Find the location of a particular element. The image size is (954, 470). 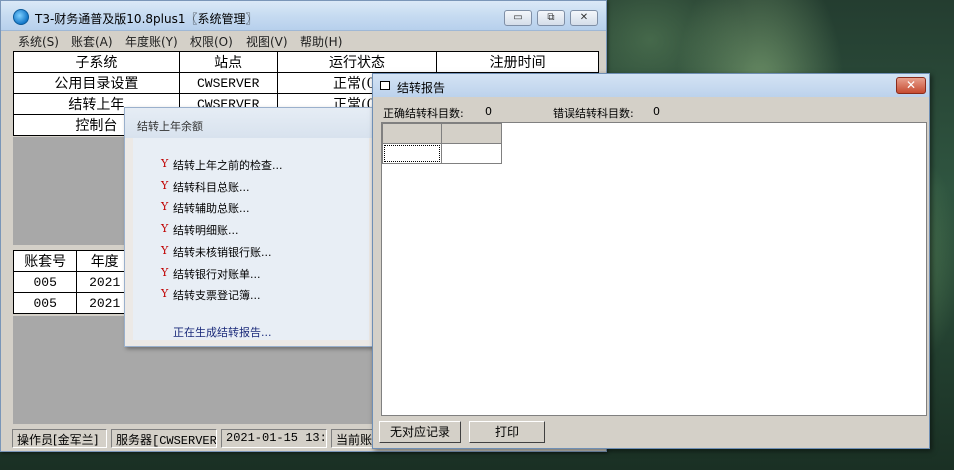

menu-bar: 系统(S) 账套(A) 年度账(Y) 权限(O) 视图(V) 帮助(H) is located at coordinates (303, 40).